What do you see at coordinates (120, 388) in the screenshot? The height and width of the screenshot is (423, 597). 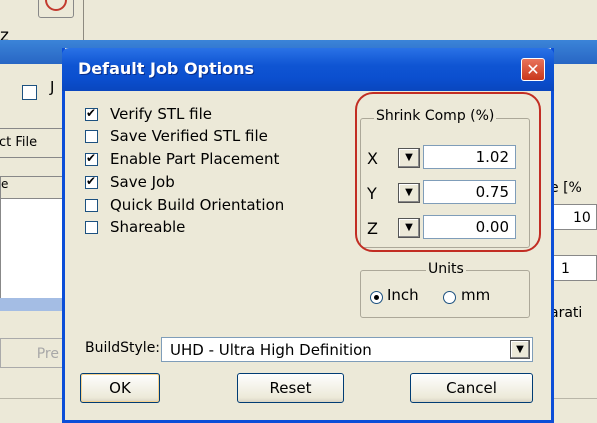 I see `ok-button: OK` at bounding box center [120, 388].